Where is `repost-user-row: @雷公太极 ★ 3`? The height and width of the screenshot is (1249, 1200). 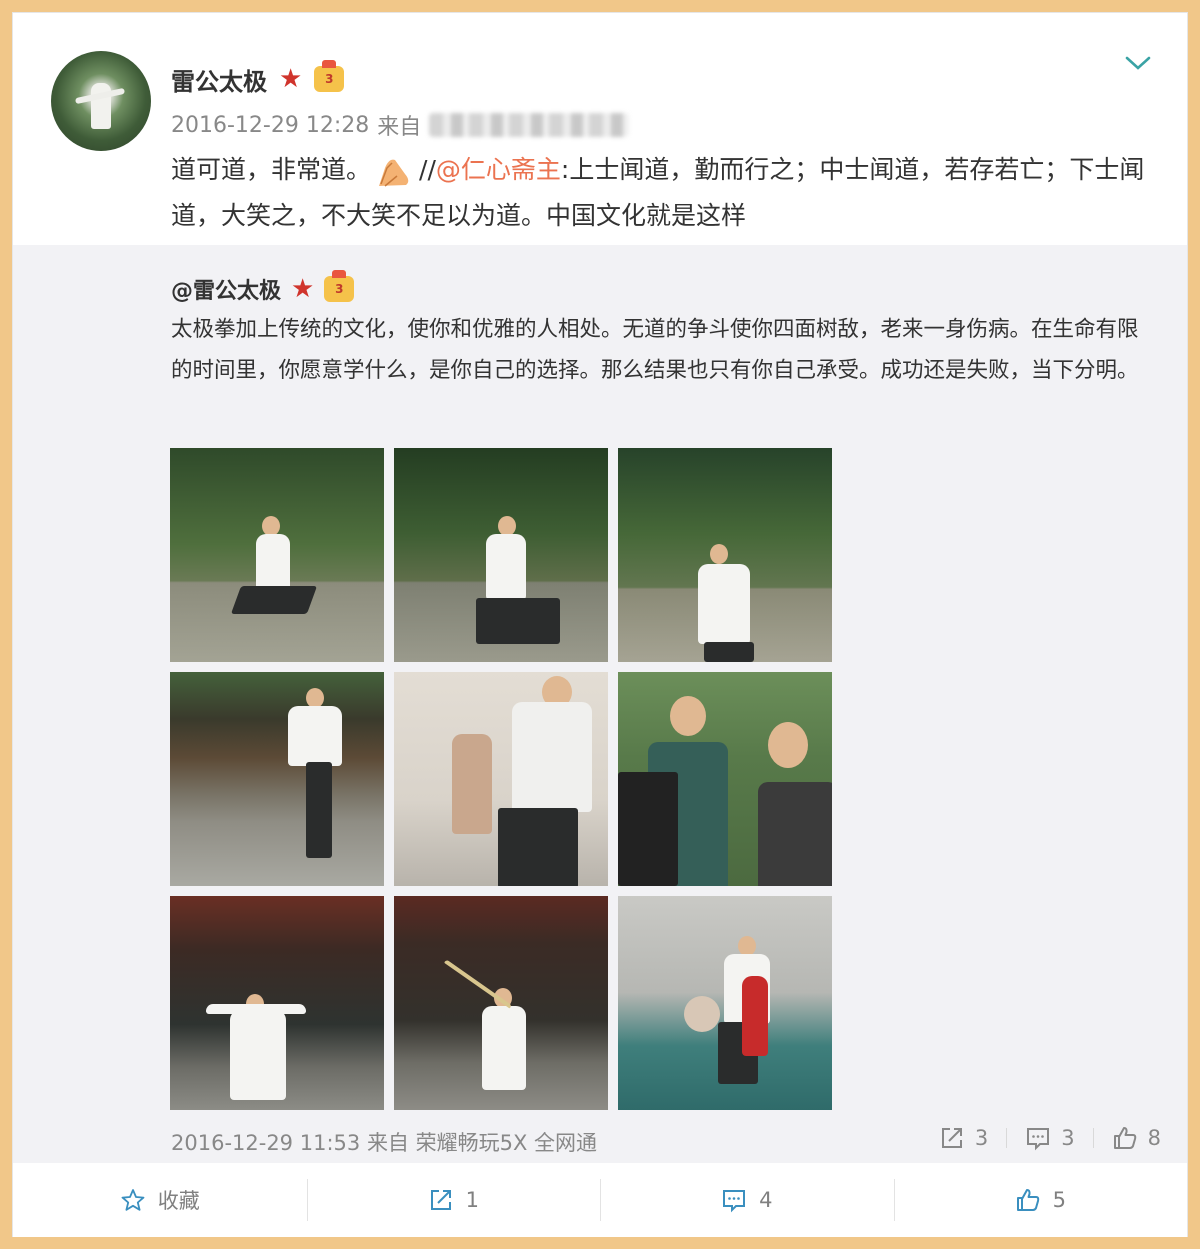
repost-user-row: @雷公太极 ★ 3 is located at coordinates (263, 287).